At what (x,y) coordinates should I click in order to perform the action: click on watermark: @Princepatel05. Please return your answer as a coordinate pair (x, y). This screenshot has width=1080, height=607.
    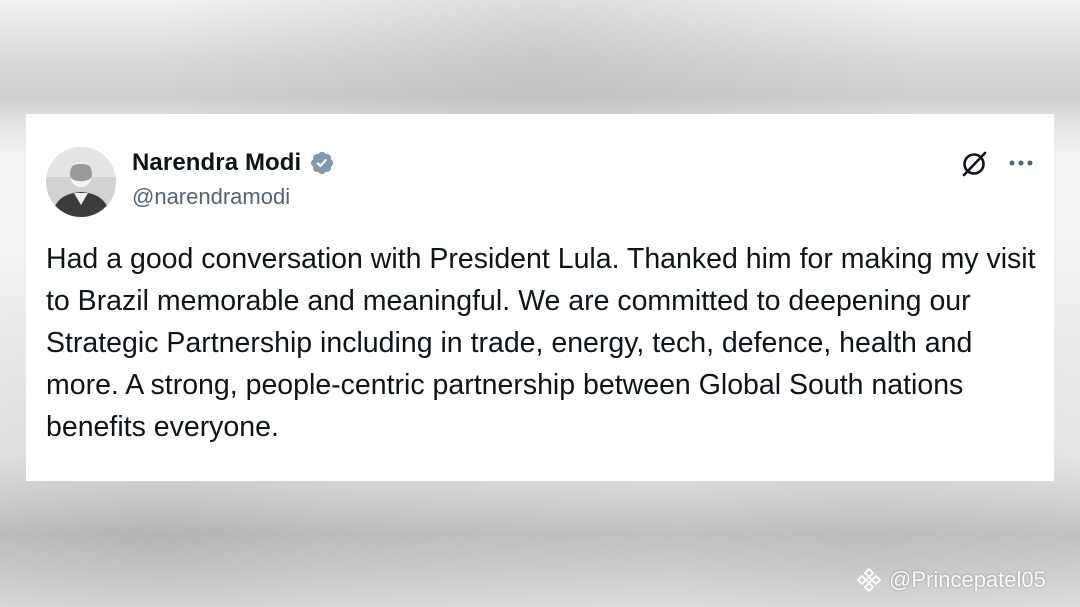
    Looking at the image, I should click on (950, 580).